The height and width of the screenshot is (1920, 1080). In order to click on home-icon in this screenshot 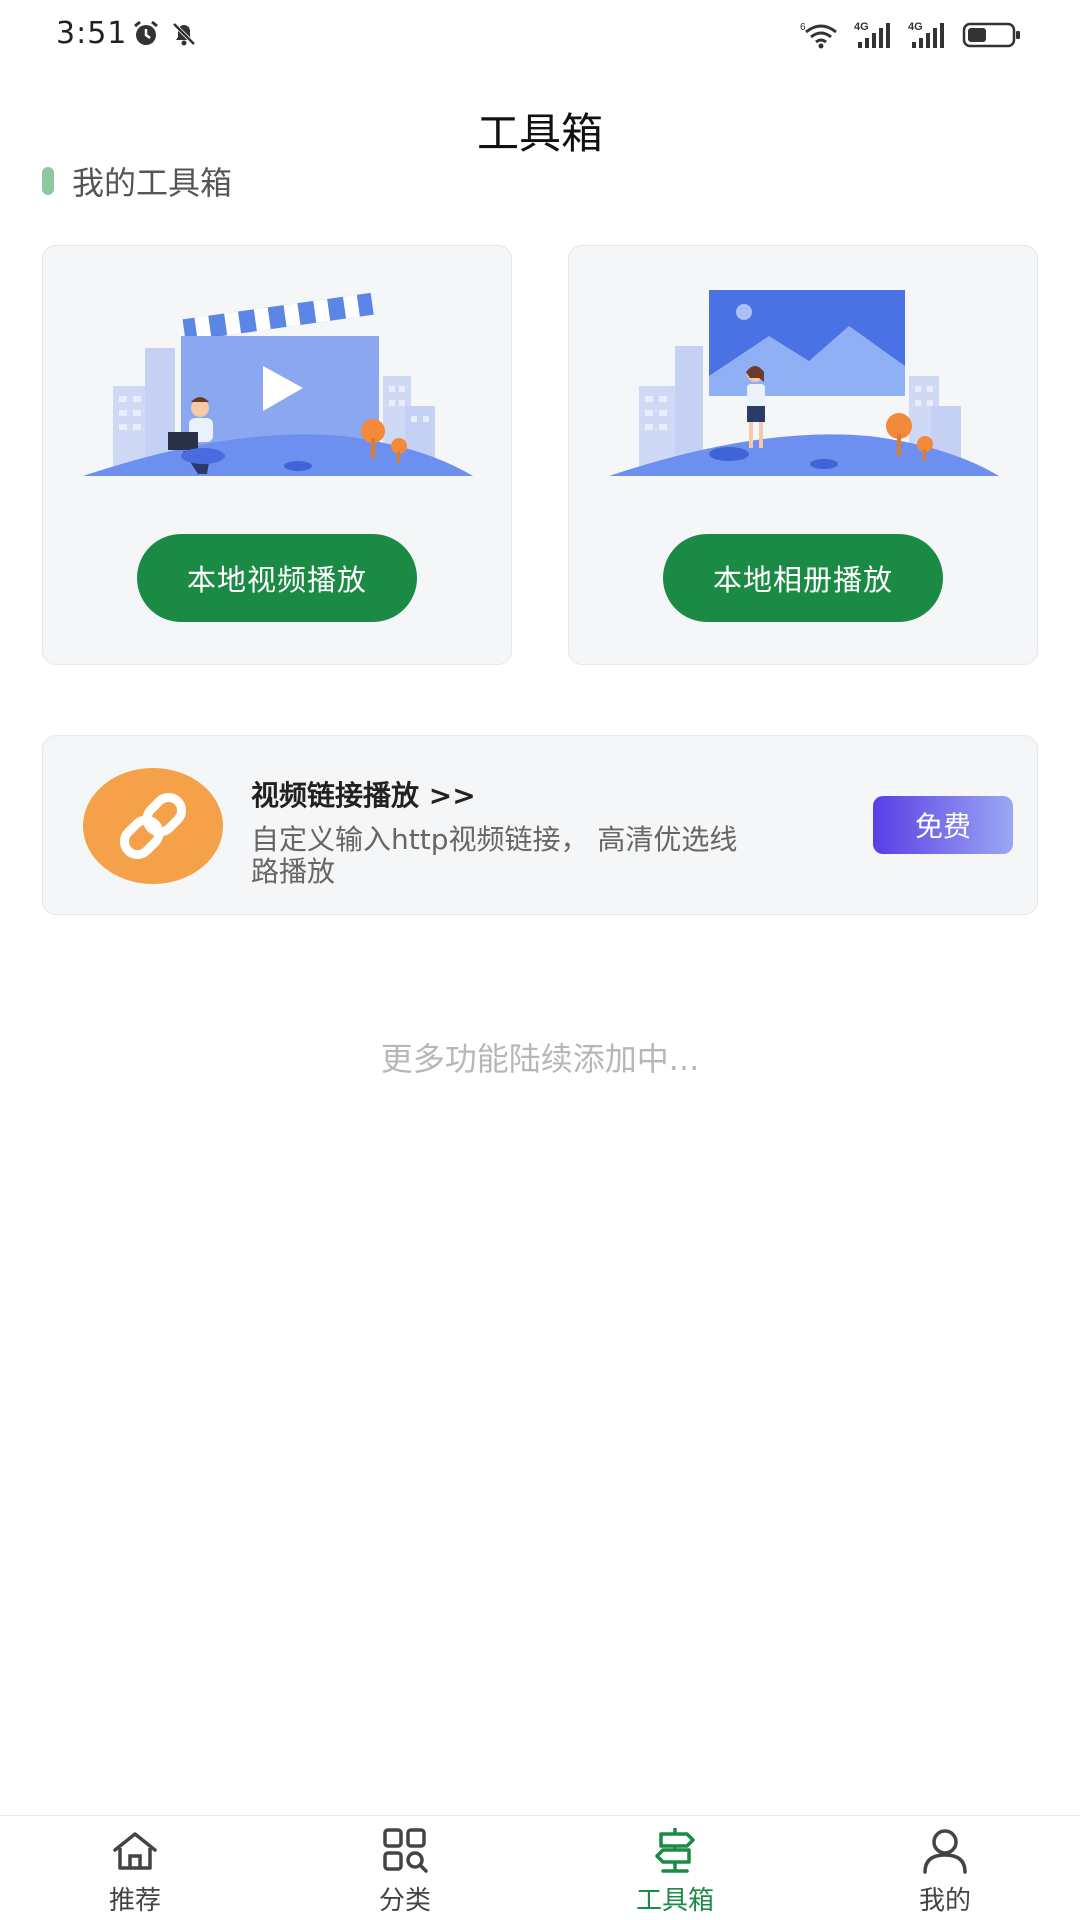, I will do `click(135, 1851)`.